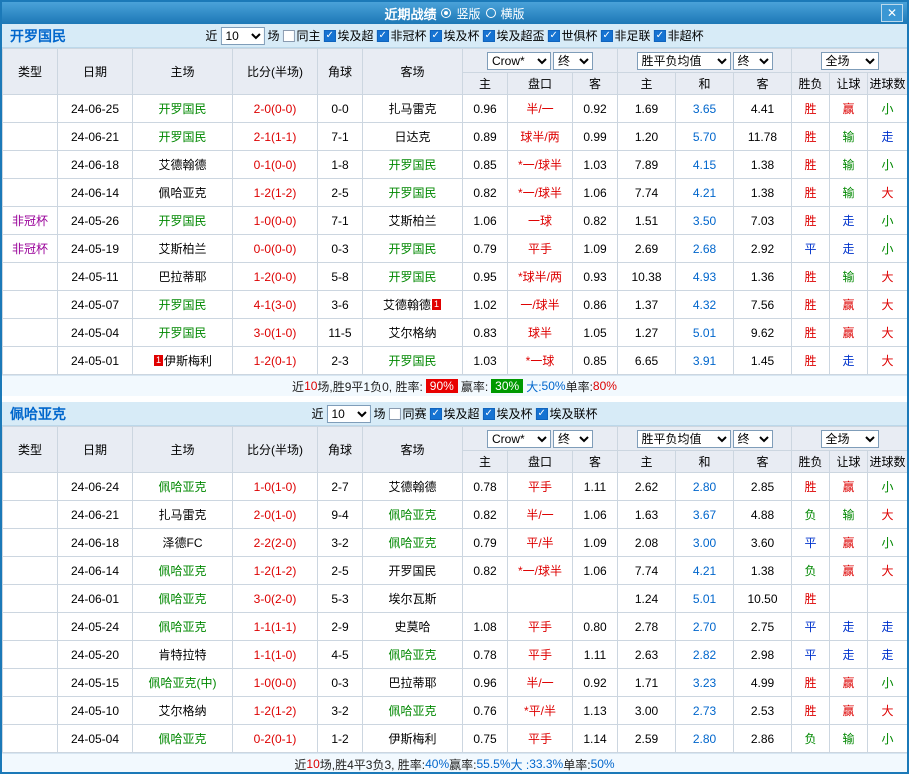 This screenshot has height=774, width=909. Describe the element at coordinates (810, 192) in the screenshot. I see `result-cell: 胜` at that location.